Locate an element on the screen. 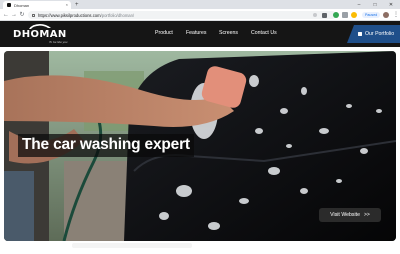  browser-tabstrip: Dhoman × + – □ ✕ is located at coordinates (200, 4).